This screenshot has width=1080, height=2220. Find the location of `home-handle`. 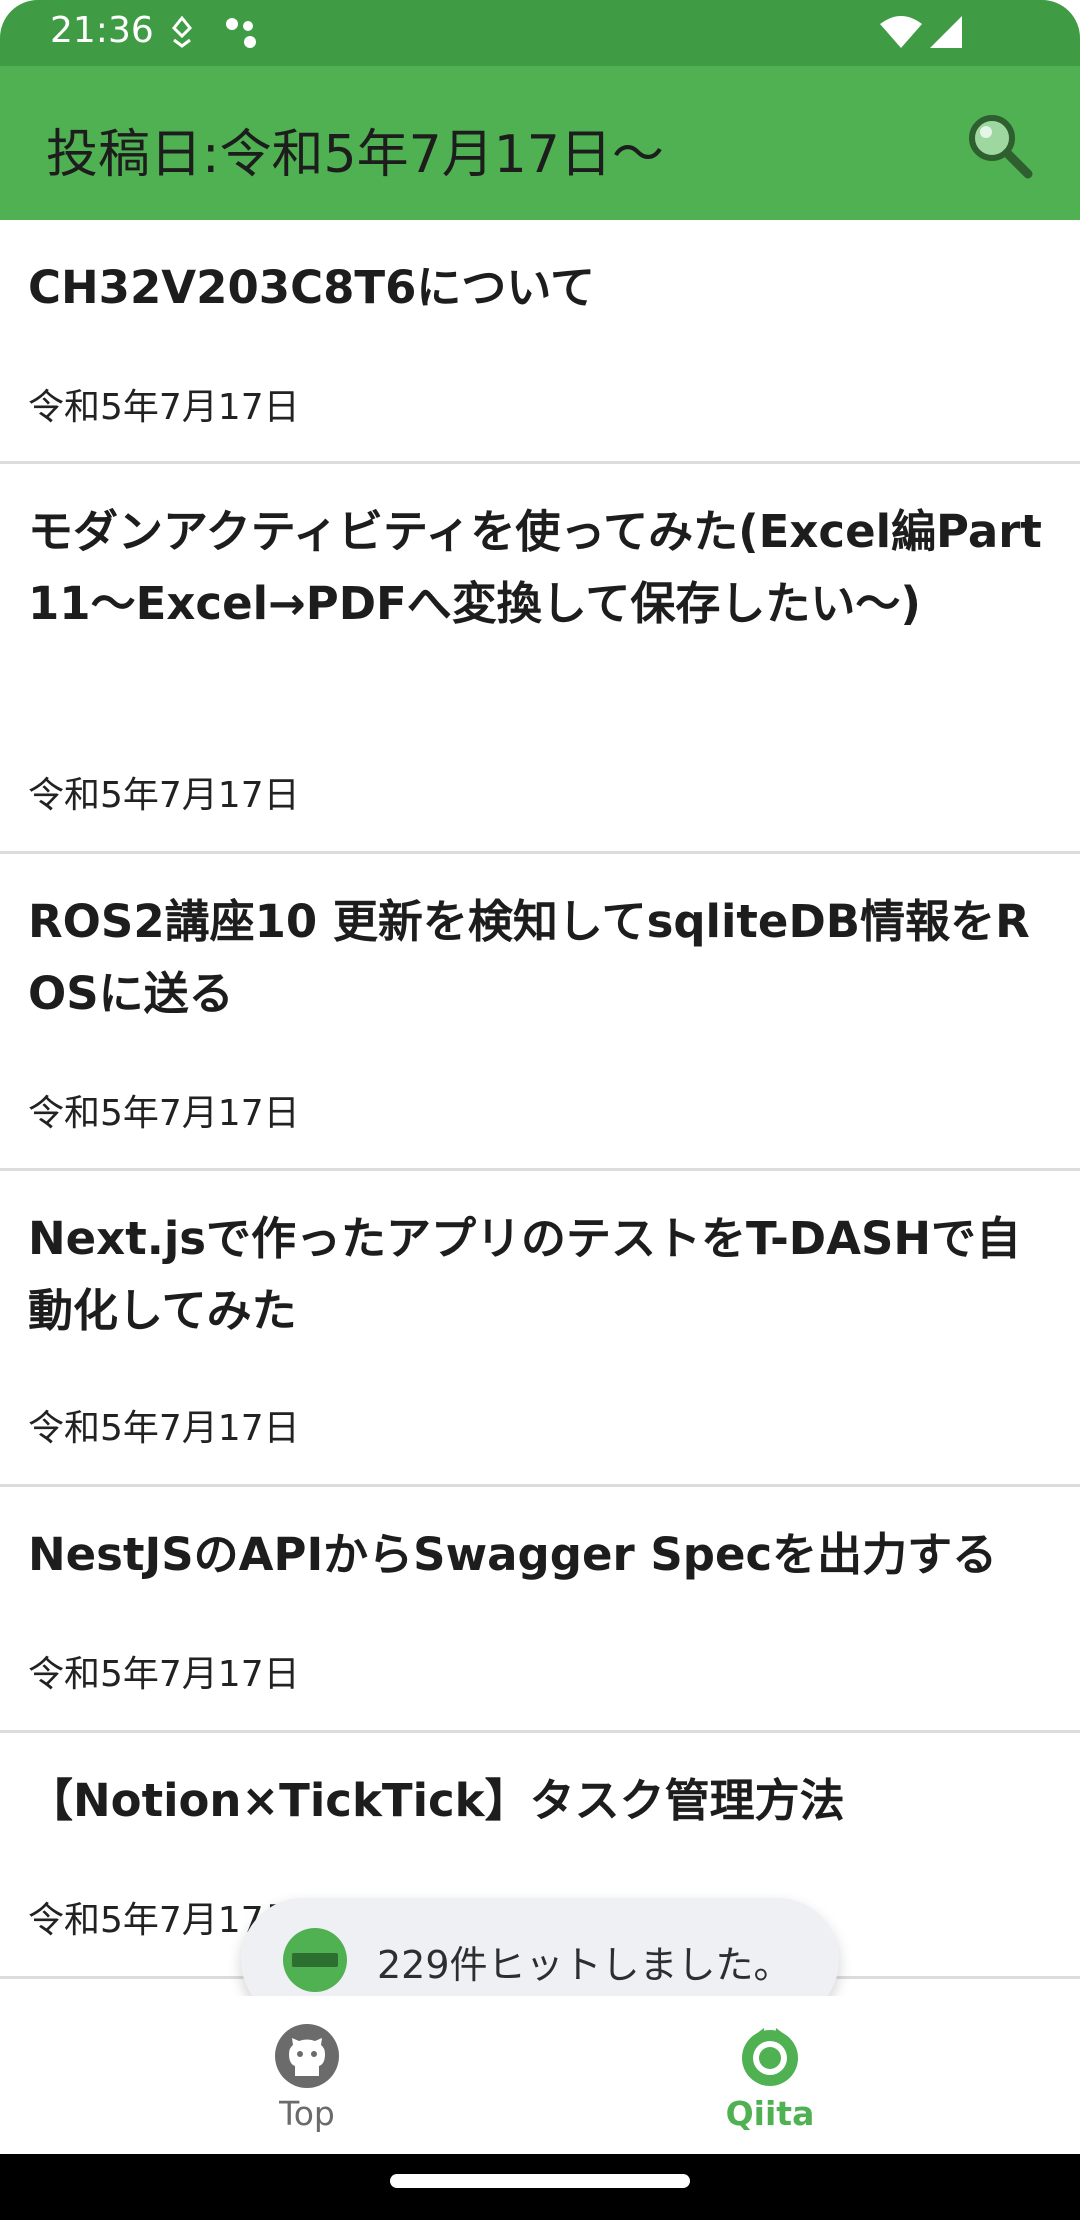

home-handle is located at coordinates (540, 2181).